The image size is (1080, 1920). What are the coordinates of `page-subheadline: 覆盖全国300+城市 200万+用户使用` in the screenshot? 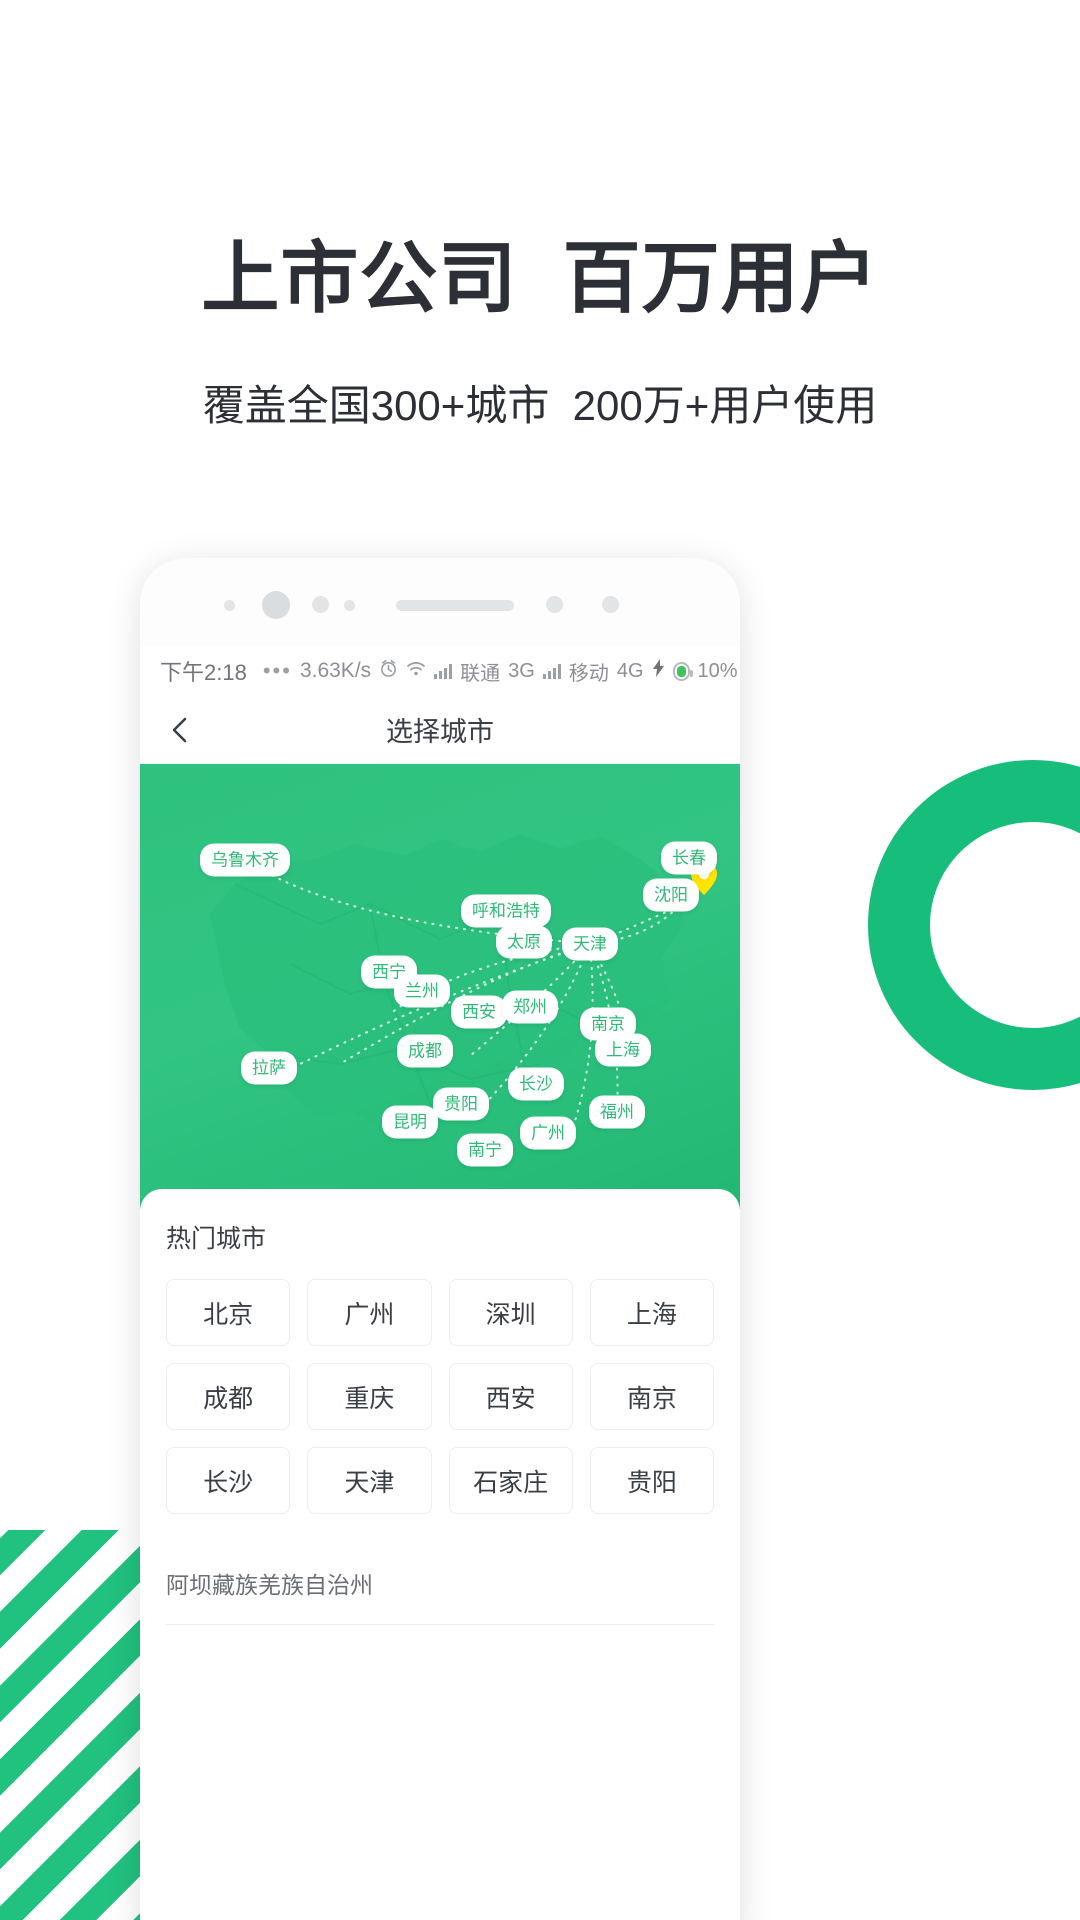 It's located at (540, 405).